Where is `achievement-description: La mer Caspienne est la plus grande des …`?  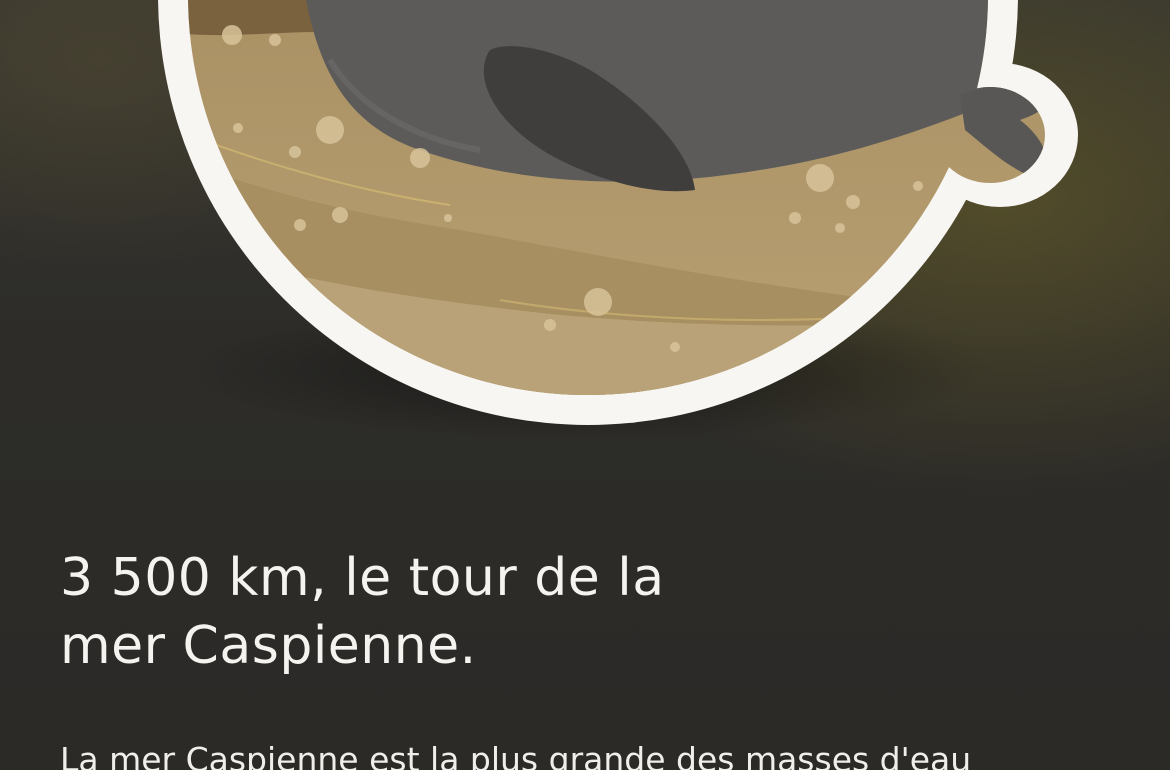
achievement-description: La mer Caspienne est la plus grande des … is located at coordinates (516, 755).